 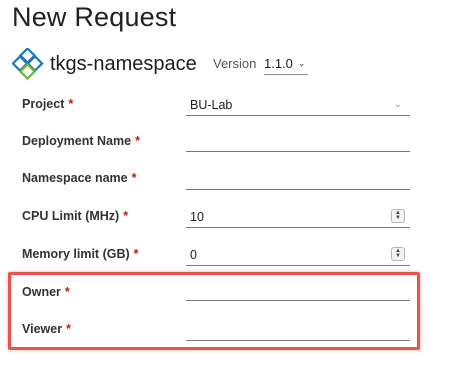 What do you see at coordinates (298, 330) in the screenshot?
I see `viewer-input` at bounding box center [298, 330].